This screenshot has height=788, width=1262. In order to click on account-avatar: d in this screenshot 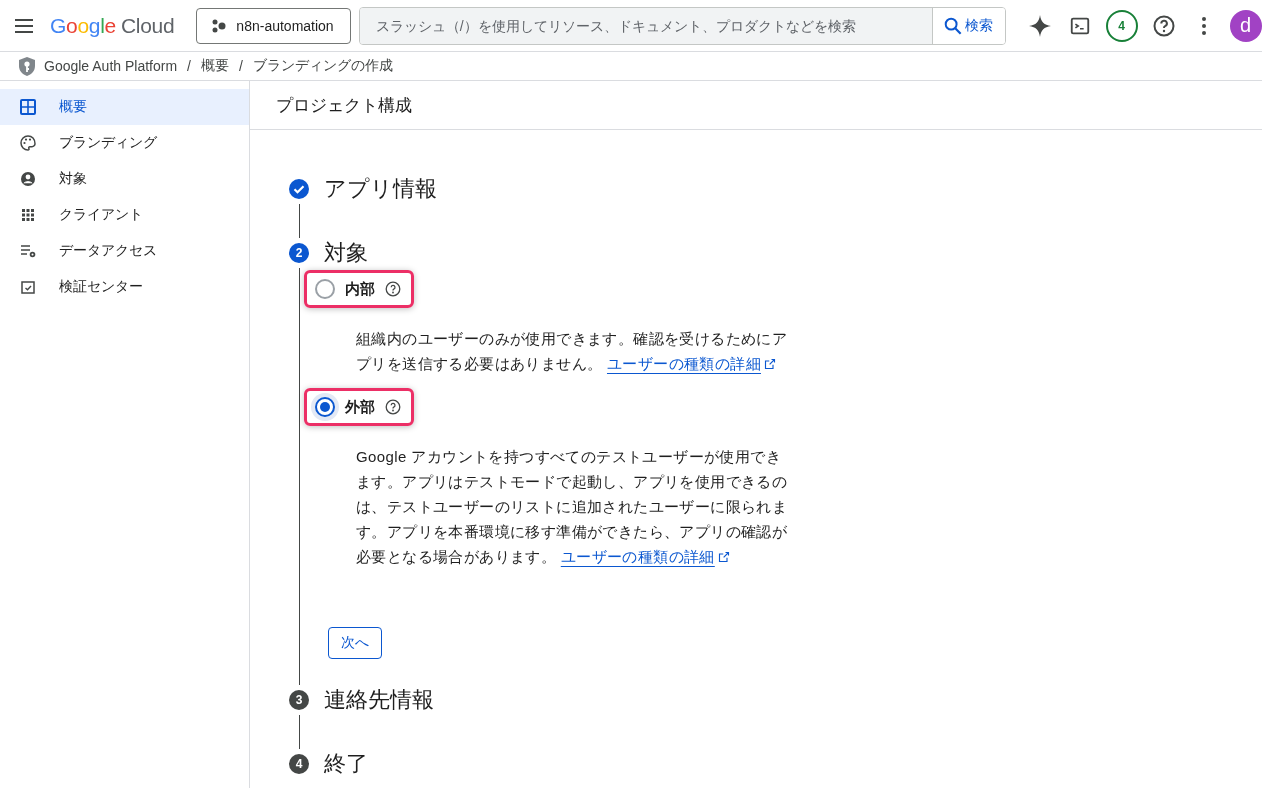, I will do `click(1245, 25)`.